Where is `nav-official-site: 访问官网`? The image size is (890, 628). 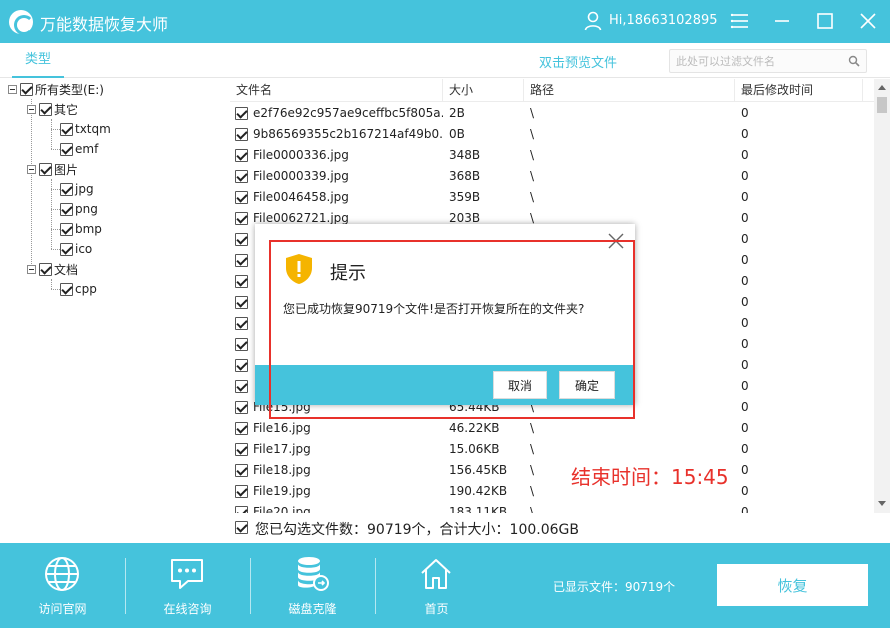 nav-official-site: 访问官网 is located at coordinates (62, 585).